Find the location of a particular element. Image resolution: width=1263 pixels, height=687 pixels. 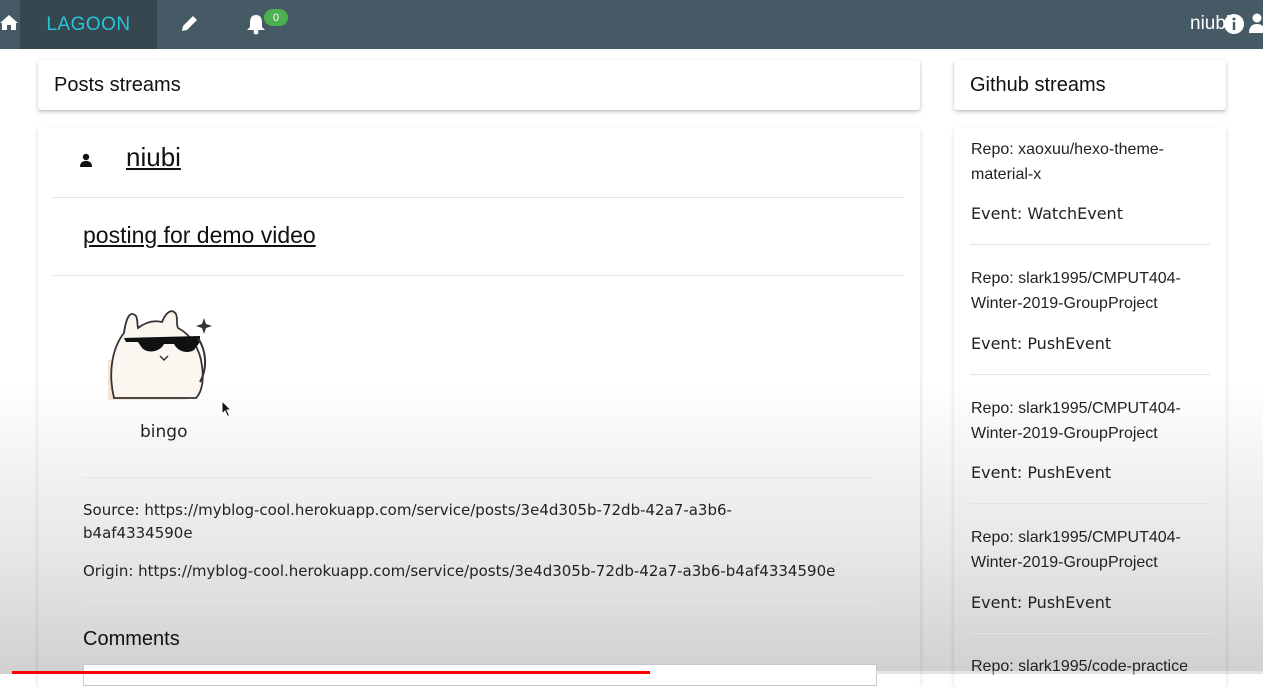

comments-heading: Comments is located at coordinates (131, 639).